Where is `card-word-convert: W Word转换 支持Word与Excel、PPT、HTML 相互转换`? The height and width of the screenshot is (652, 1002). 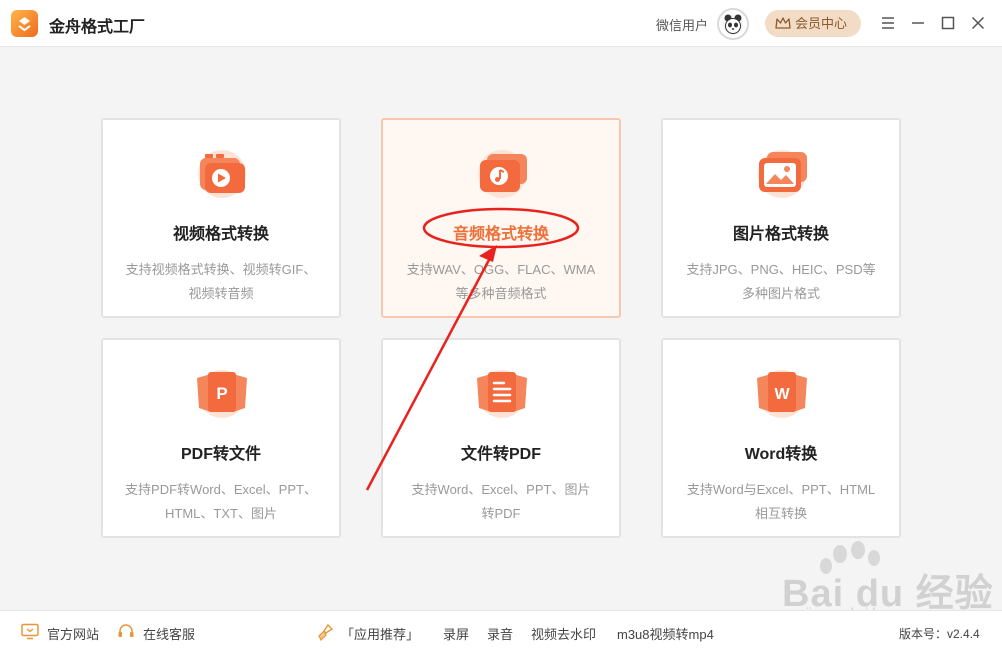
card-word-convert: W Word转换 支持Word与Excel、PPT、HTML 相互转换 is located at coordinates (781, 438).